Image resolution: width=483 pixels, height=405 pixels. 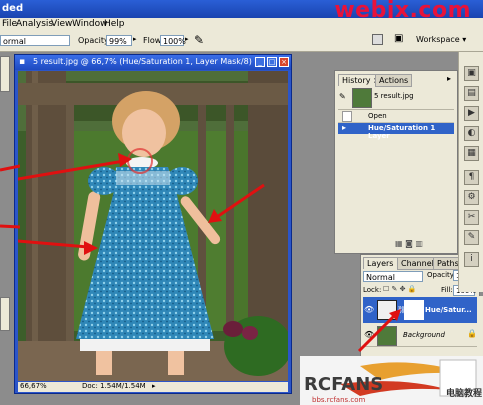 What do you see at coordinates (471, 133) in the screenshot?
I see `clone-source-icon: ◐` at bounding box center [471, 133].